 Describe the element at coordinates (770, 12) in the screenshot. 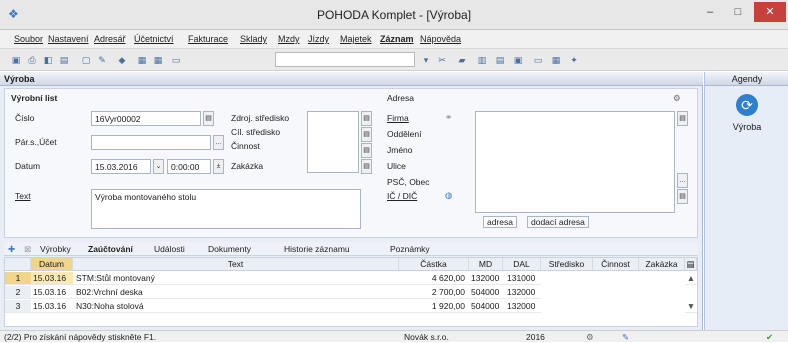

I see `close-button: ✕` at that location.